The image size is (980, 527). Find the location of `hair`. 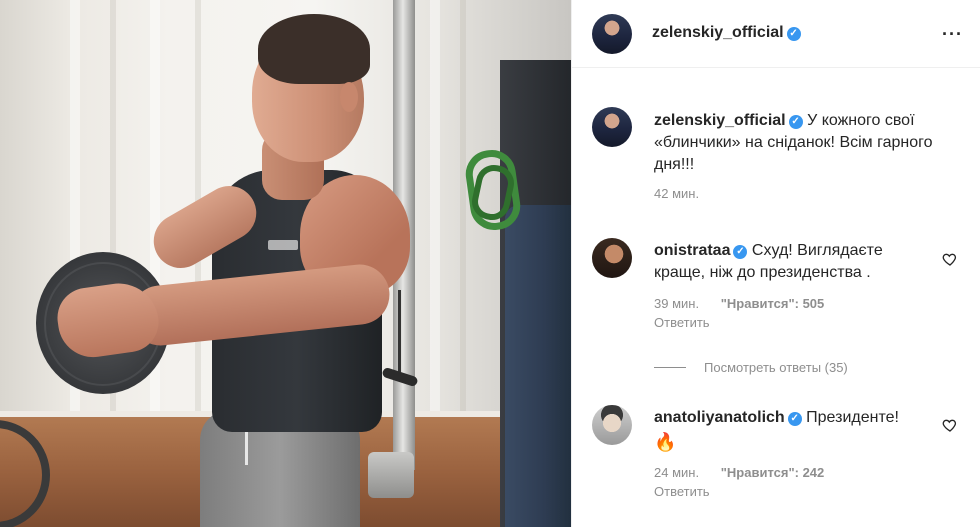

hair is located at coordinates (314, 49).